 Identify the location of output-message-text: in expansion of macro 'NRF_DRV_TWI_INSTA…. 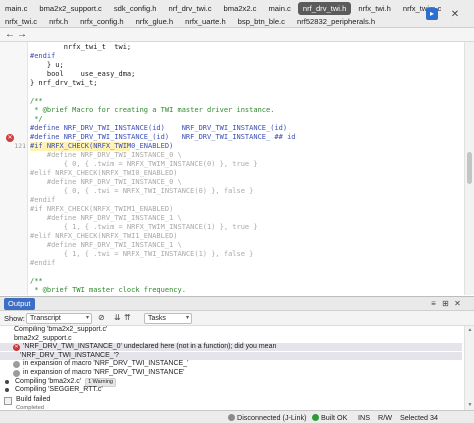
(104, 373).